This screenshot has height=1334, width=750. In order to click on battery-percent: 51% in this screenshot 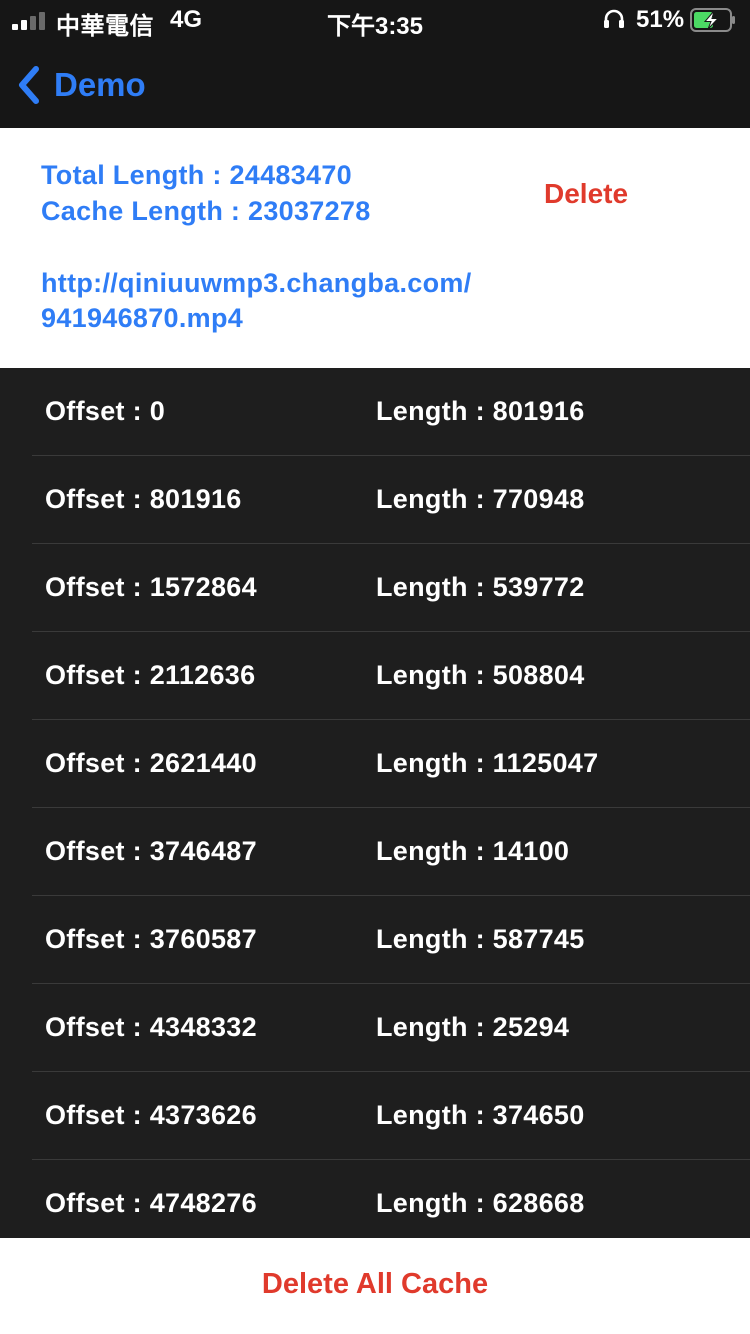, I will do `click(660, 19)`.